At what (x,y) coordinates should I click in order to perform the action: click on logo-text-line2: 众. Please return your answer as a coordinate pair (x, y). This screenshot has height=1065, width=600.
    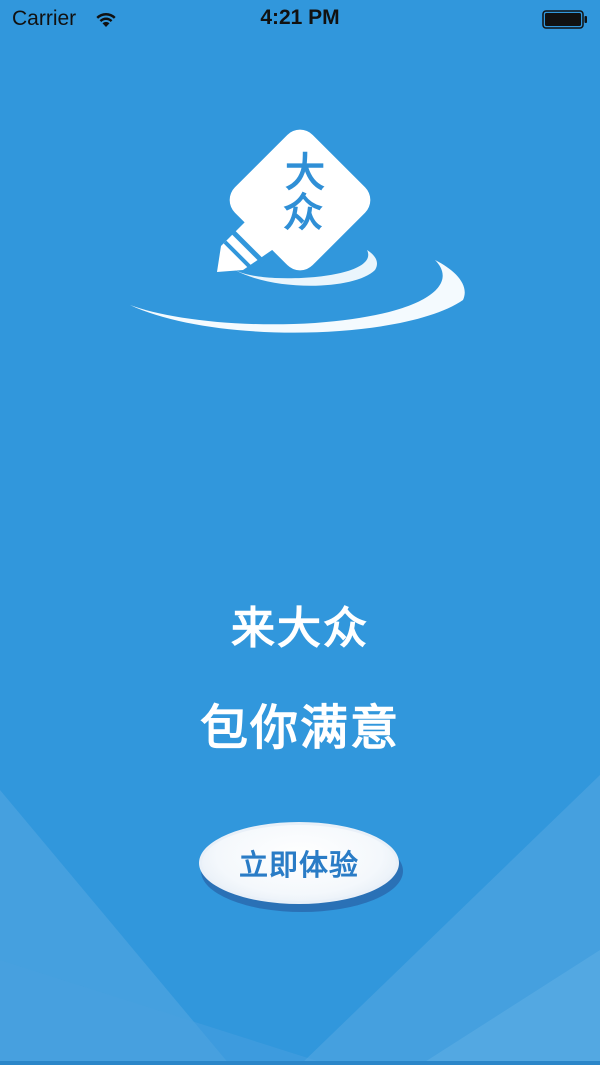
    Looking at the image, I should click on (303, 213).